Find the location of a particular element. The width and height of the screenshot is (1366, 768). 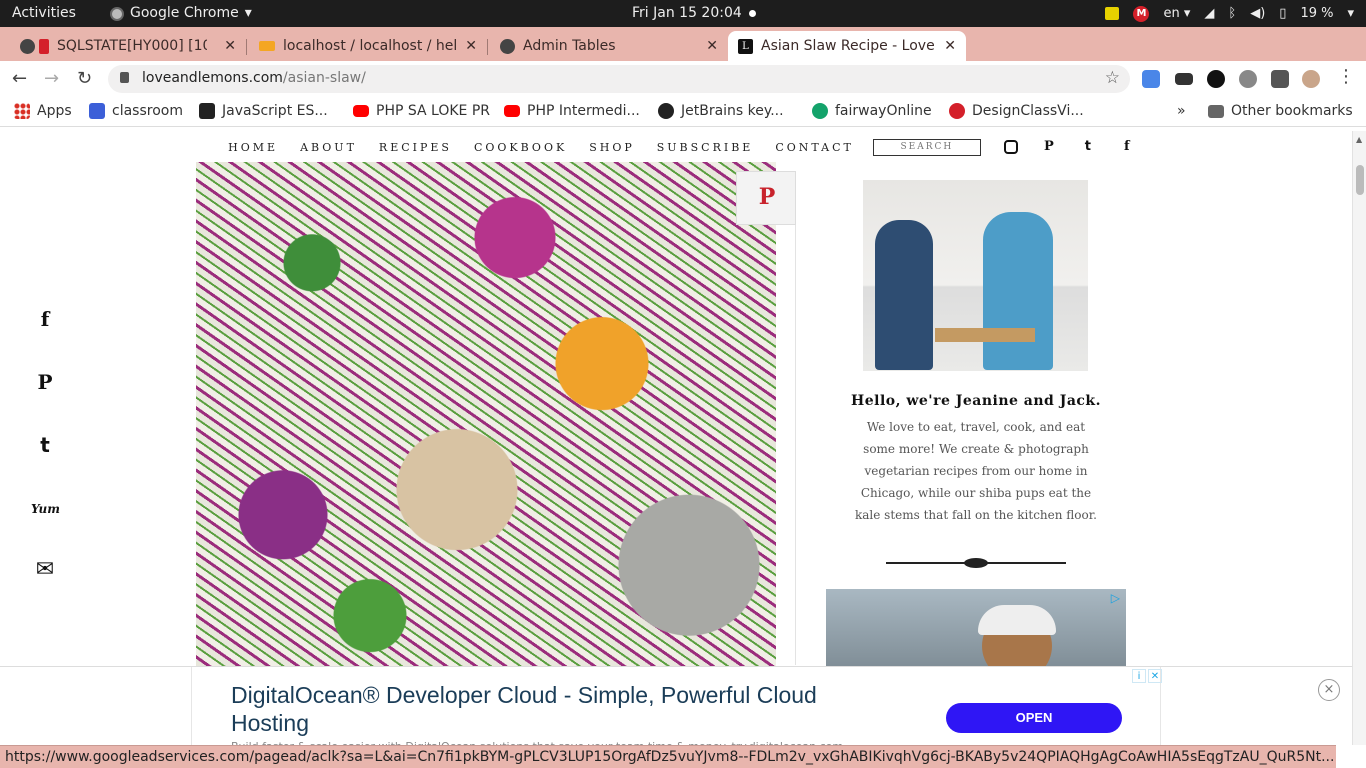

tab-title: localhost / localhost / hel is located at coordinates (370, 46).